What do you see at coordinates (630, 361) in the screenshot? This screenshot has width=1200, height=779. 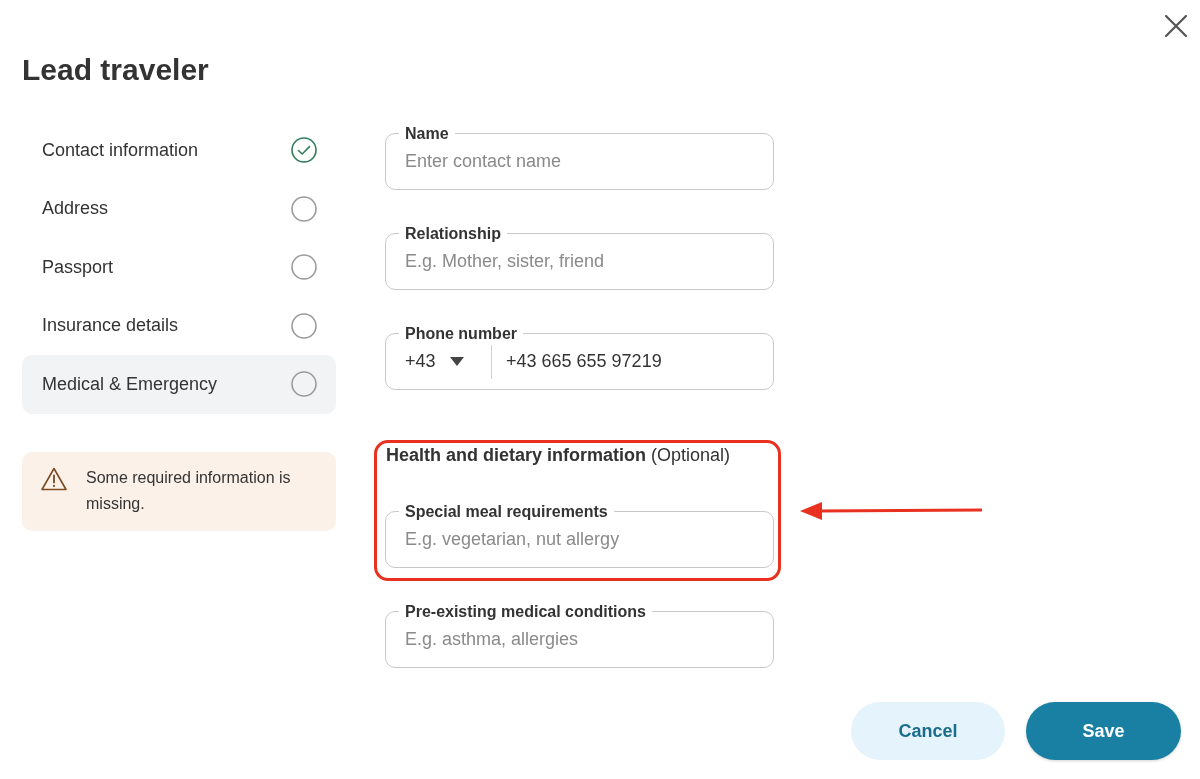 I see `phone-number-input: +43 665 655 97219` at bounding box center [630, 361].